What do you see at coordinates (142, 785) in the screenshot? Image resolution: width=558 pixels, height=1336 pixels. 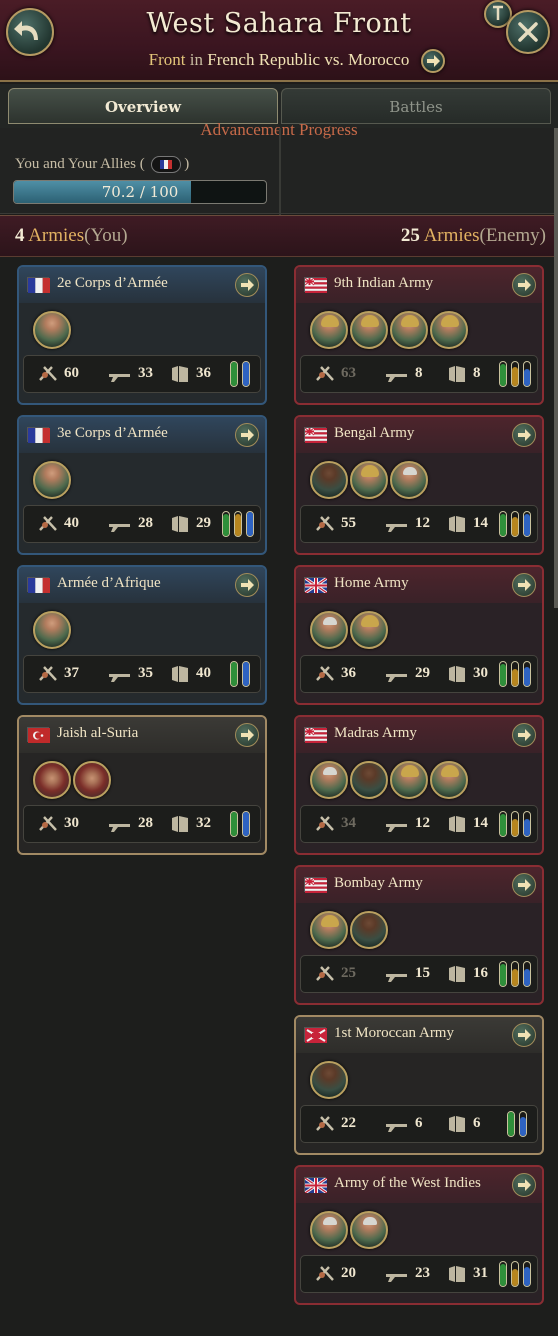 I see `friendly-army-card: Jaish al-Suria 30 28 32` at bounding box center [142, 785].